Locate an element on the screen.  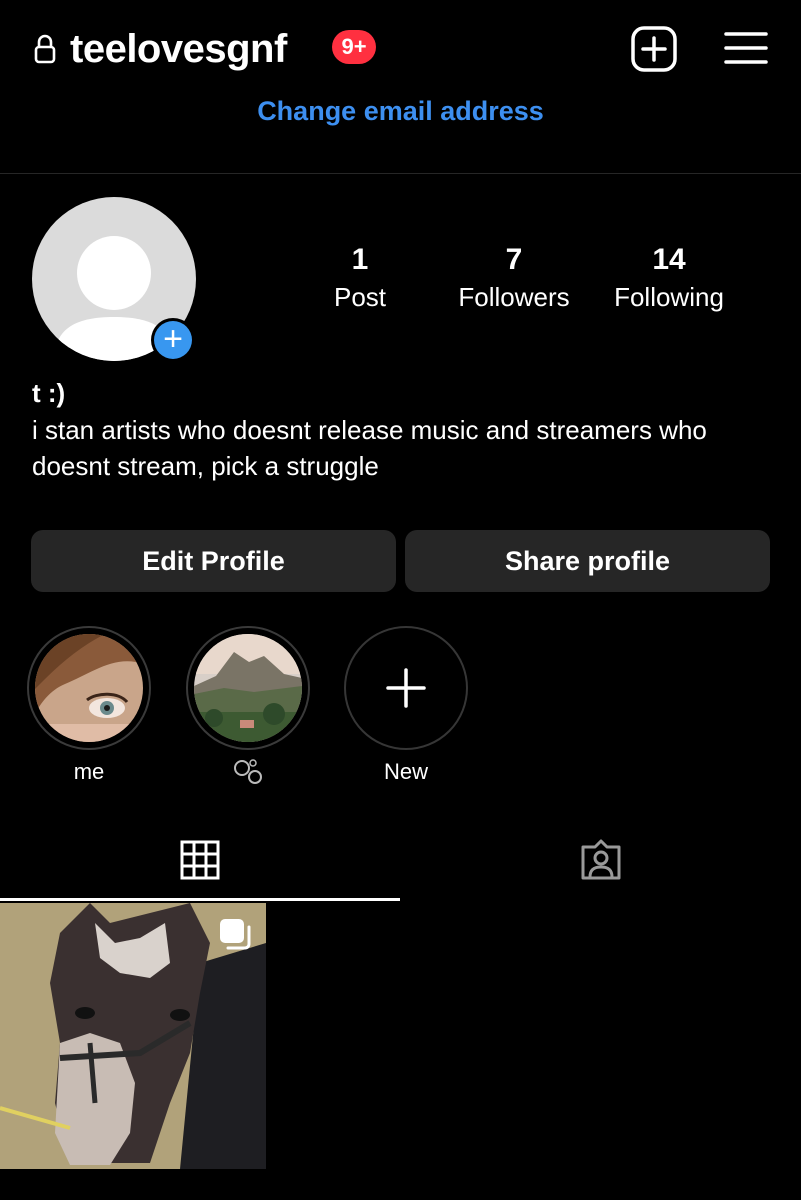
new-highlight-button is located at coordinates (406, 688).